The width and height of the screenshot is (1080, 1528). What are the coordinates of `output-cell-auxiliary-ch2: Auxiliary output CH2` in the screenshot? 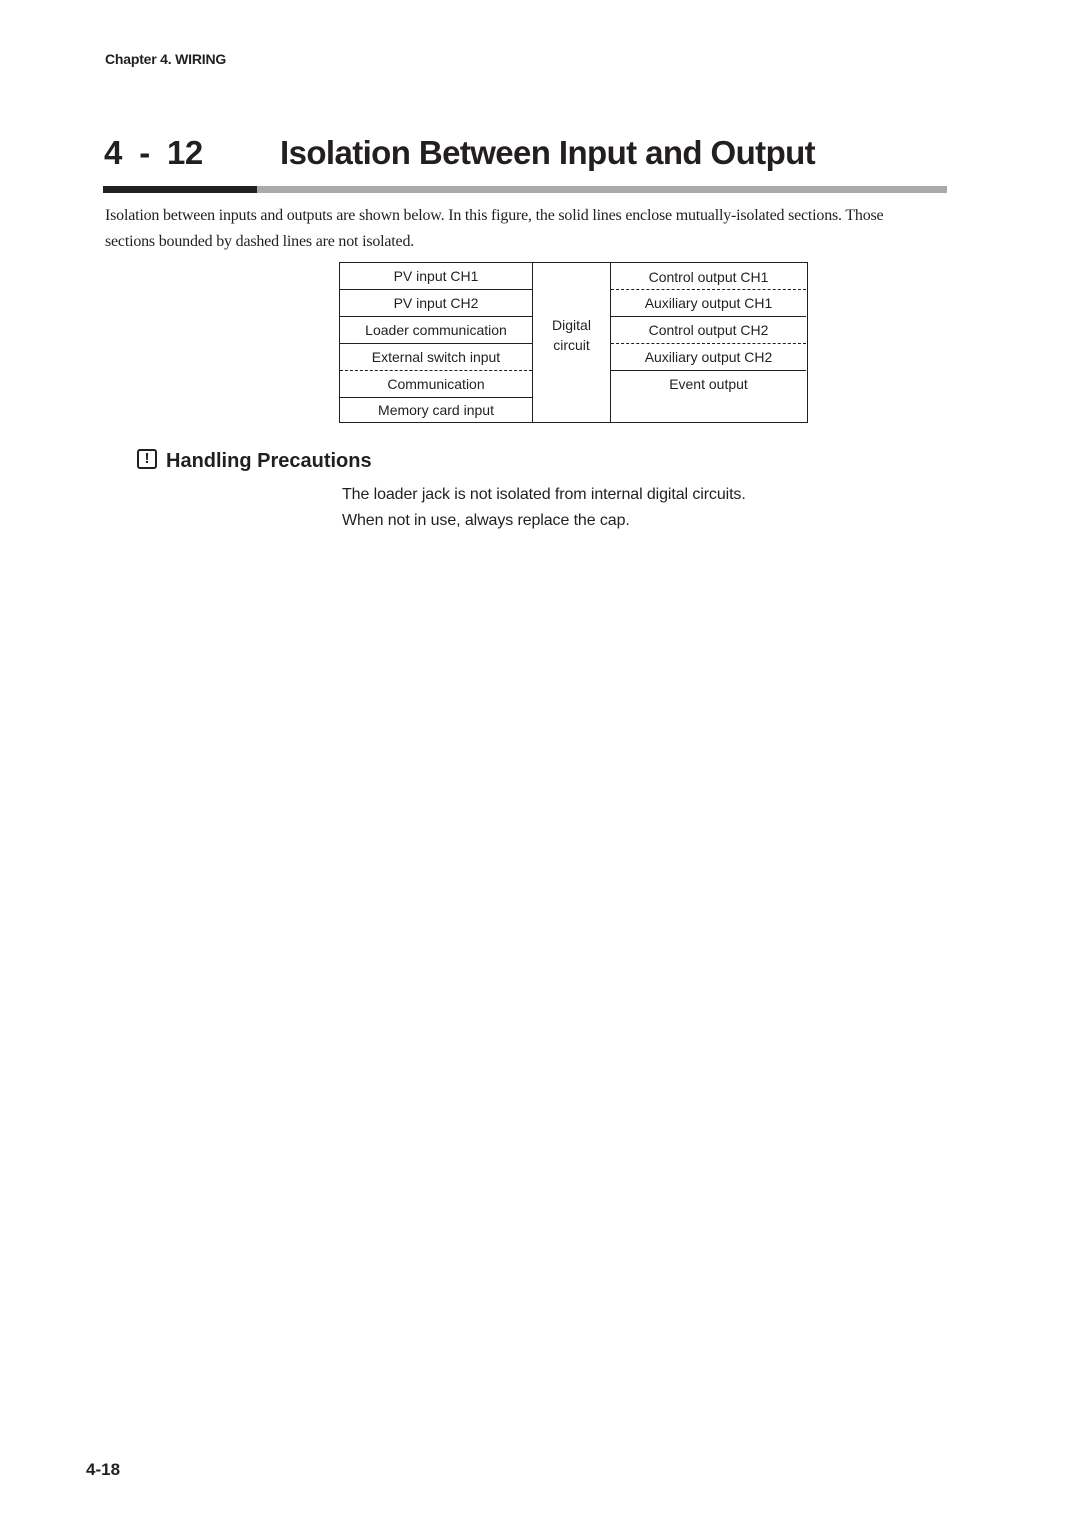 It's located at (708, 357).